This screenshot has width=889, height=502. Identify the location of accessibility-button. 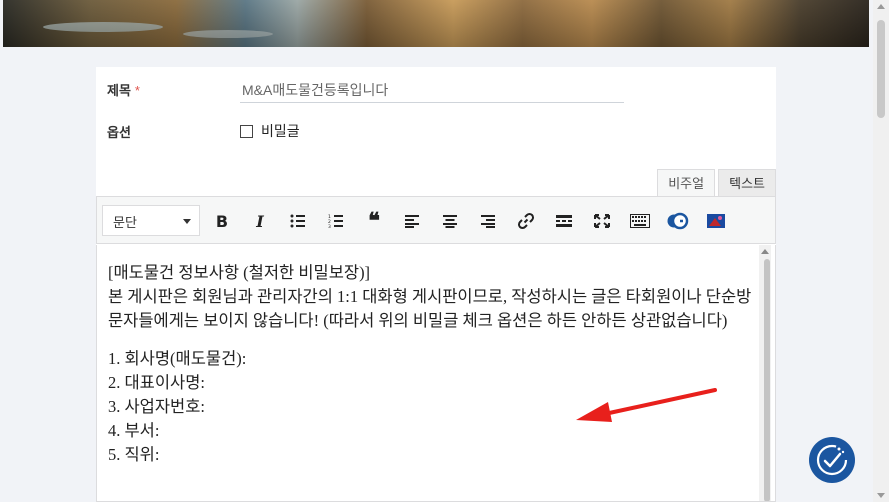
(832, 460).